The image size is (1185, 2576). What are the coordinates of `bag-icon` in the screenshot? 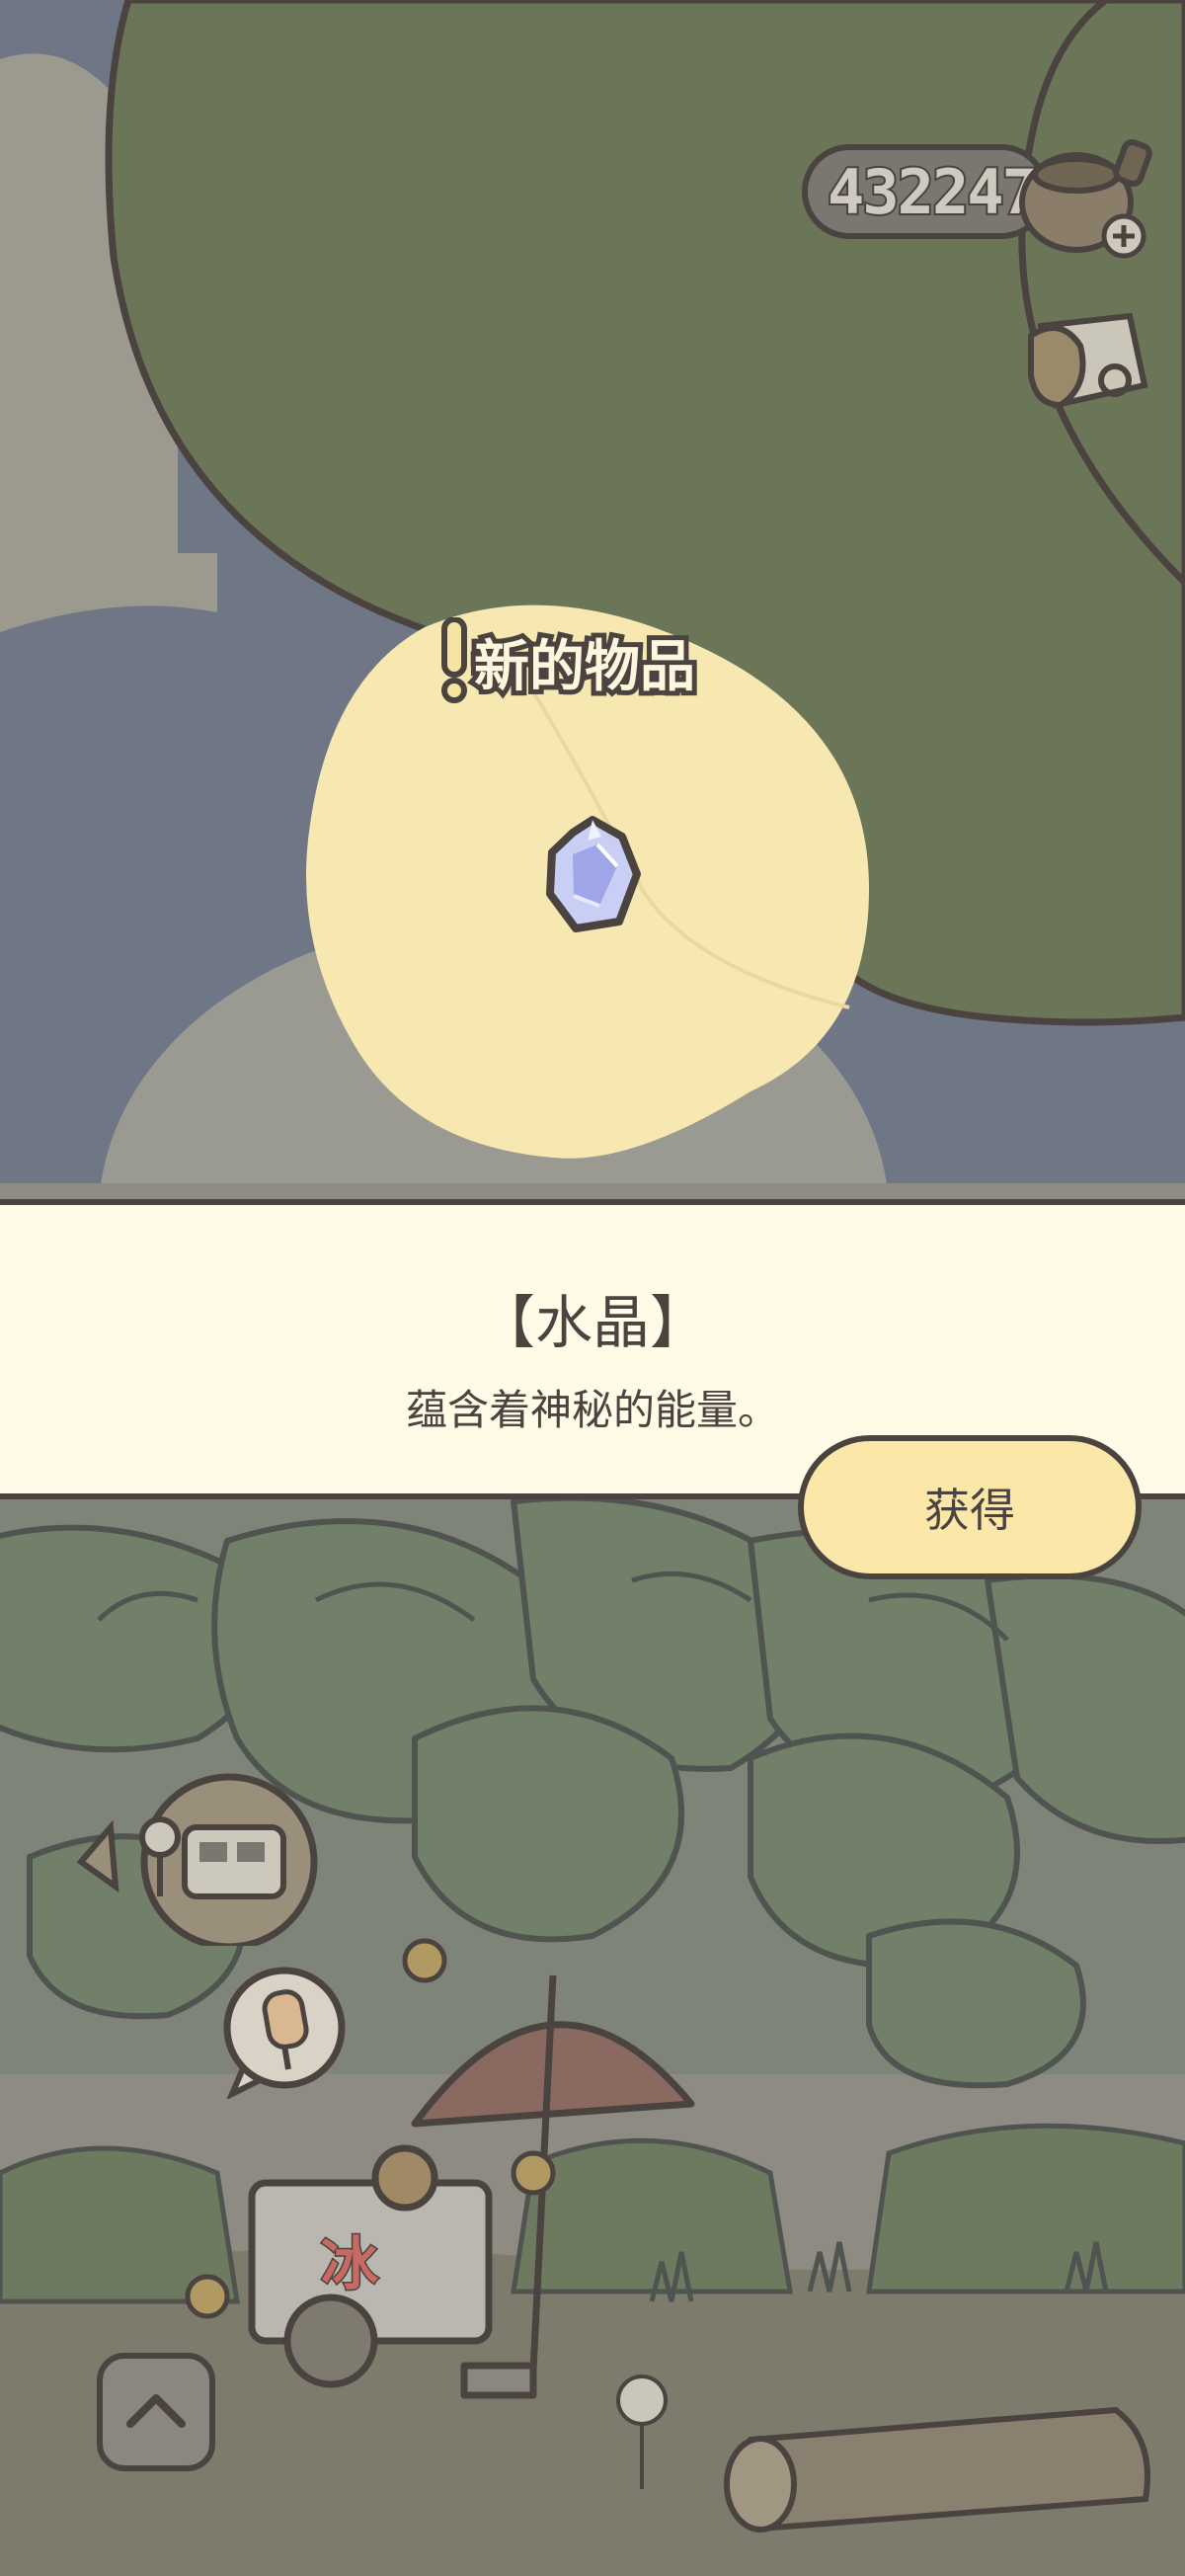 It's located at (1090, 360).